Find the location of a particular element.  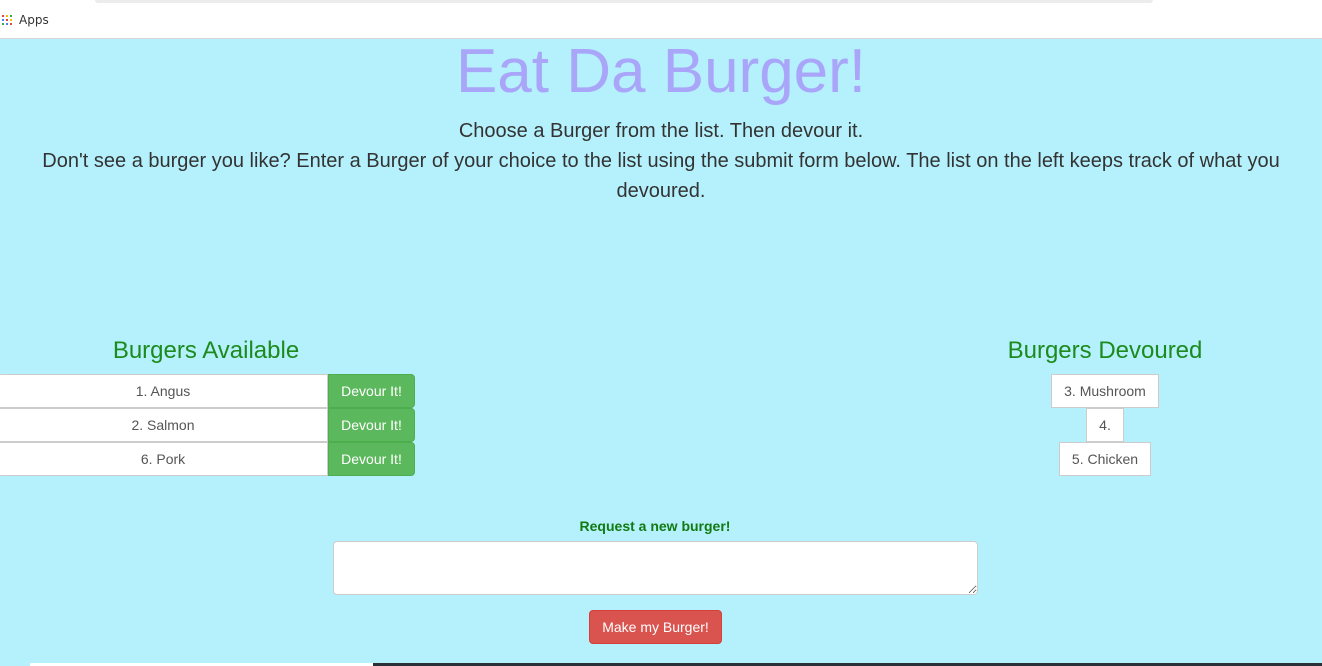

address-bar-edge is located at coordinates (624, 1).